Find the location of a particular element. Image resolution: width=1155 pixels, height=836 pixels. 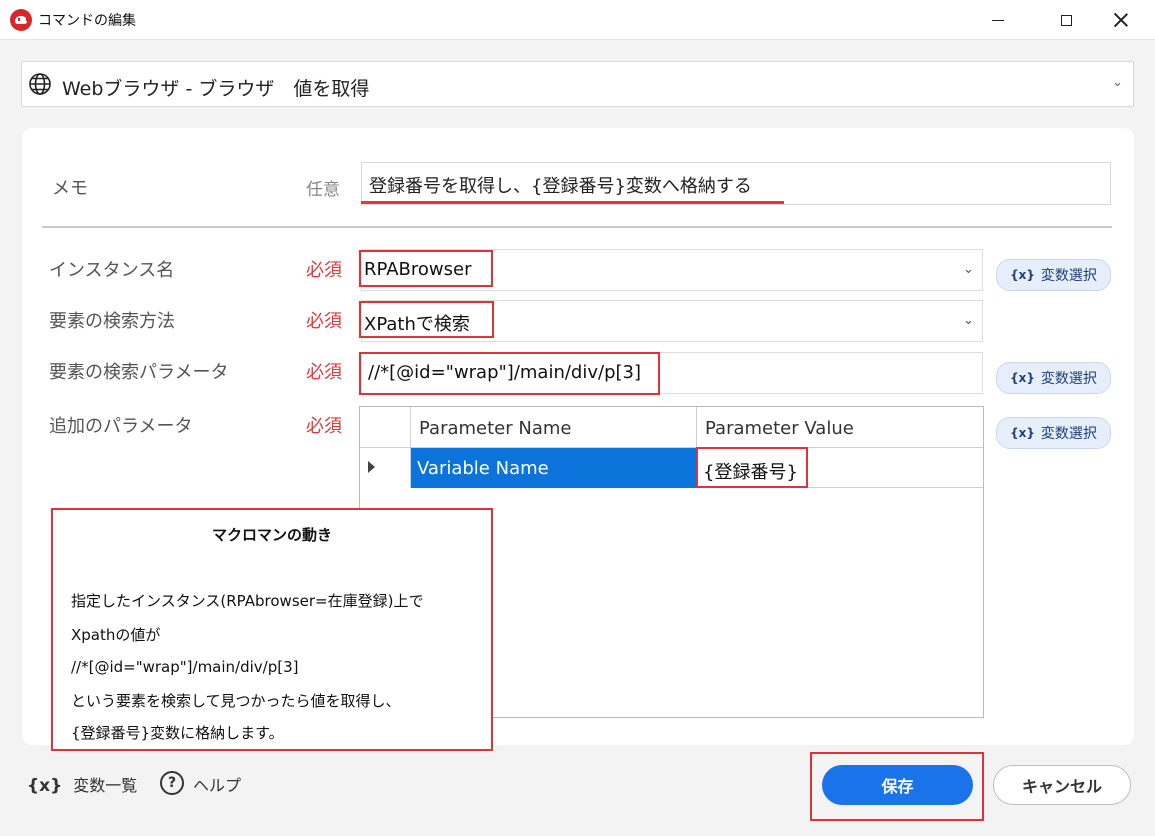

command-label: Webブラウザ - ブラウザ 値を取得 is located at coordinates (216, 89).